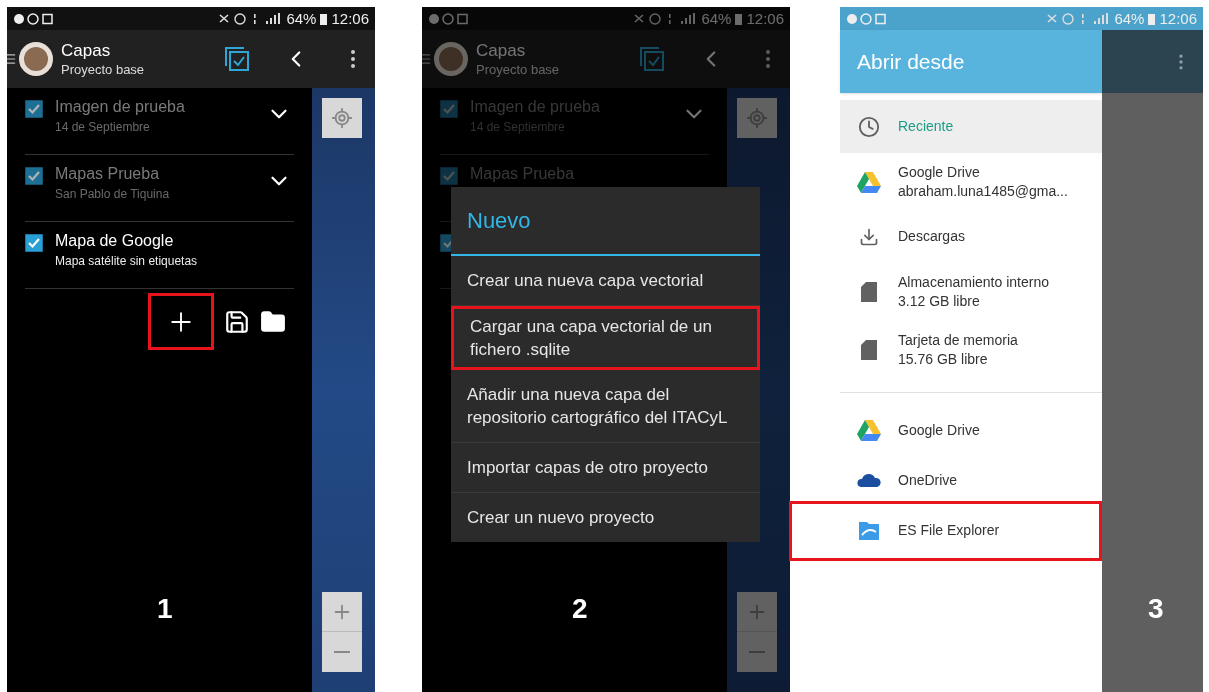 This screenshot has width=1209, height=692. Describe the element at coordinates (973, 282) in the screenshot. I see `location-label: Almacenamiento interno` at that location.